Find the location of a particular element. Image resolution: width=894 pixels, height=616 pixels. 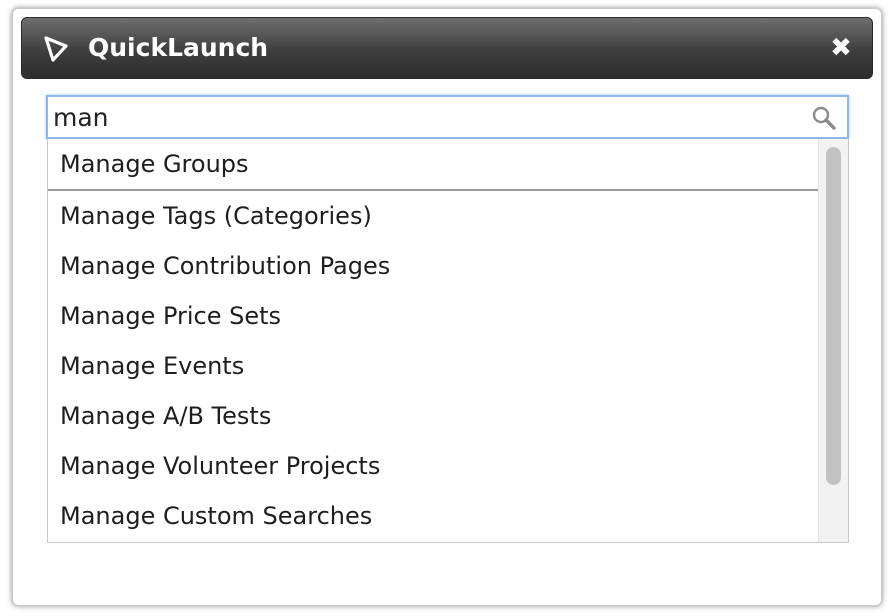

scrollbar is located at coordinates (833, 340).